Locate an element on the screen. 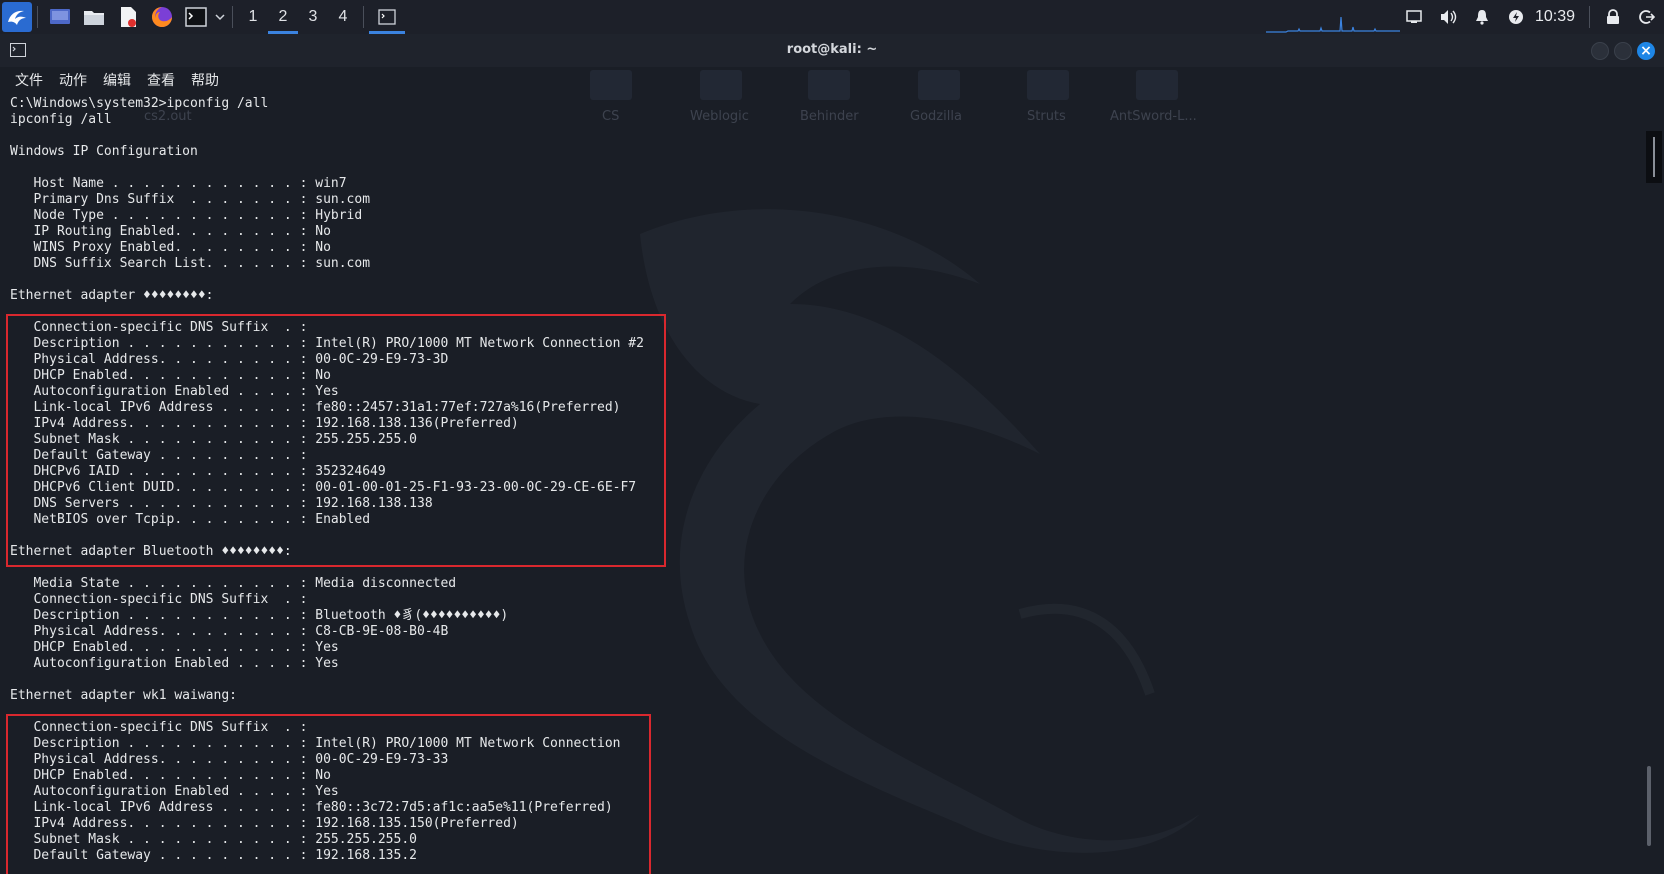 The width and height of the screenshot is (1664, 874). terminal-line: Ethernet adapter wk1 waiwang: is located at coordinates (123, 695).